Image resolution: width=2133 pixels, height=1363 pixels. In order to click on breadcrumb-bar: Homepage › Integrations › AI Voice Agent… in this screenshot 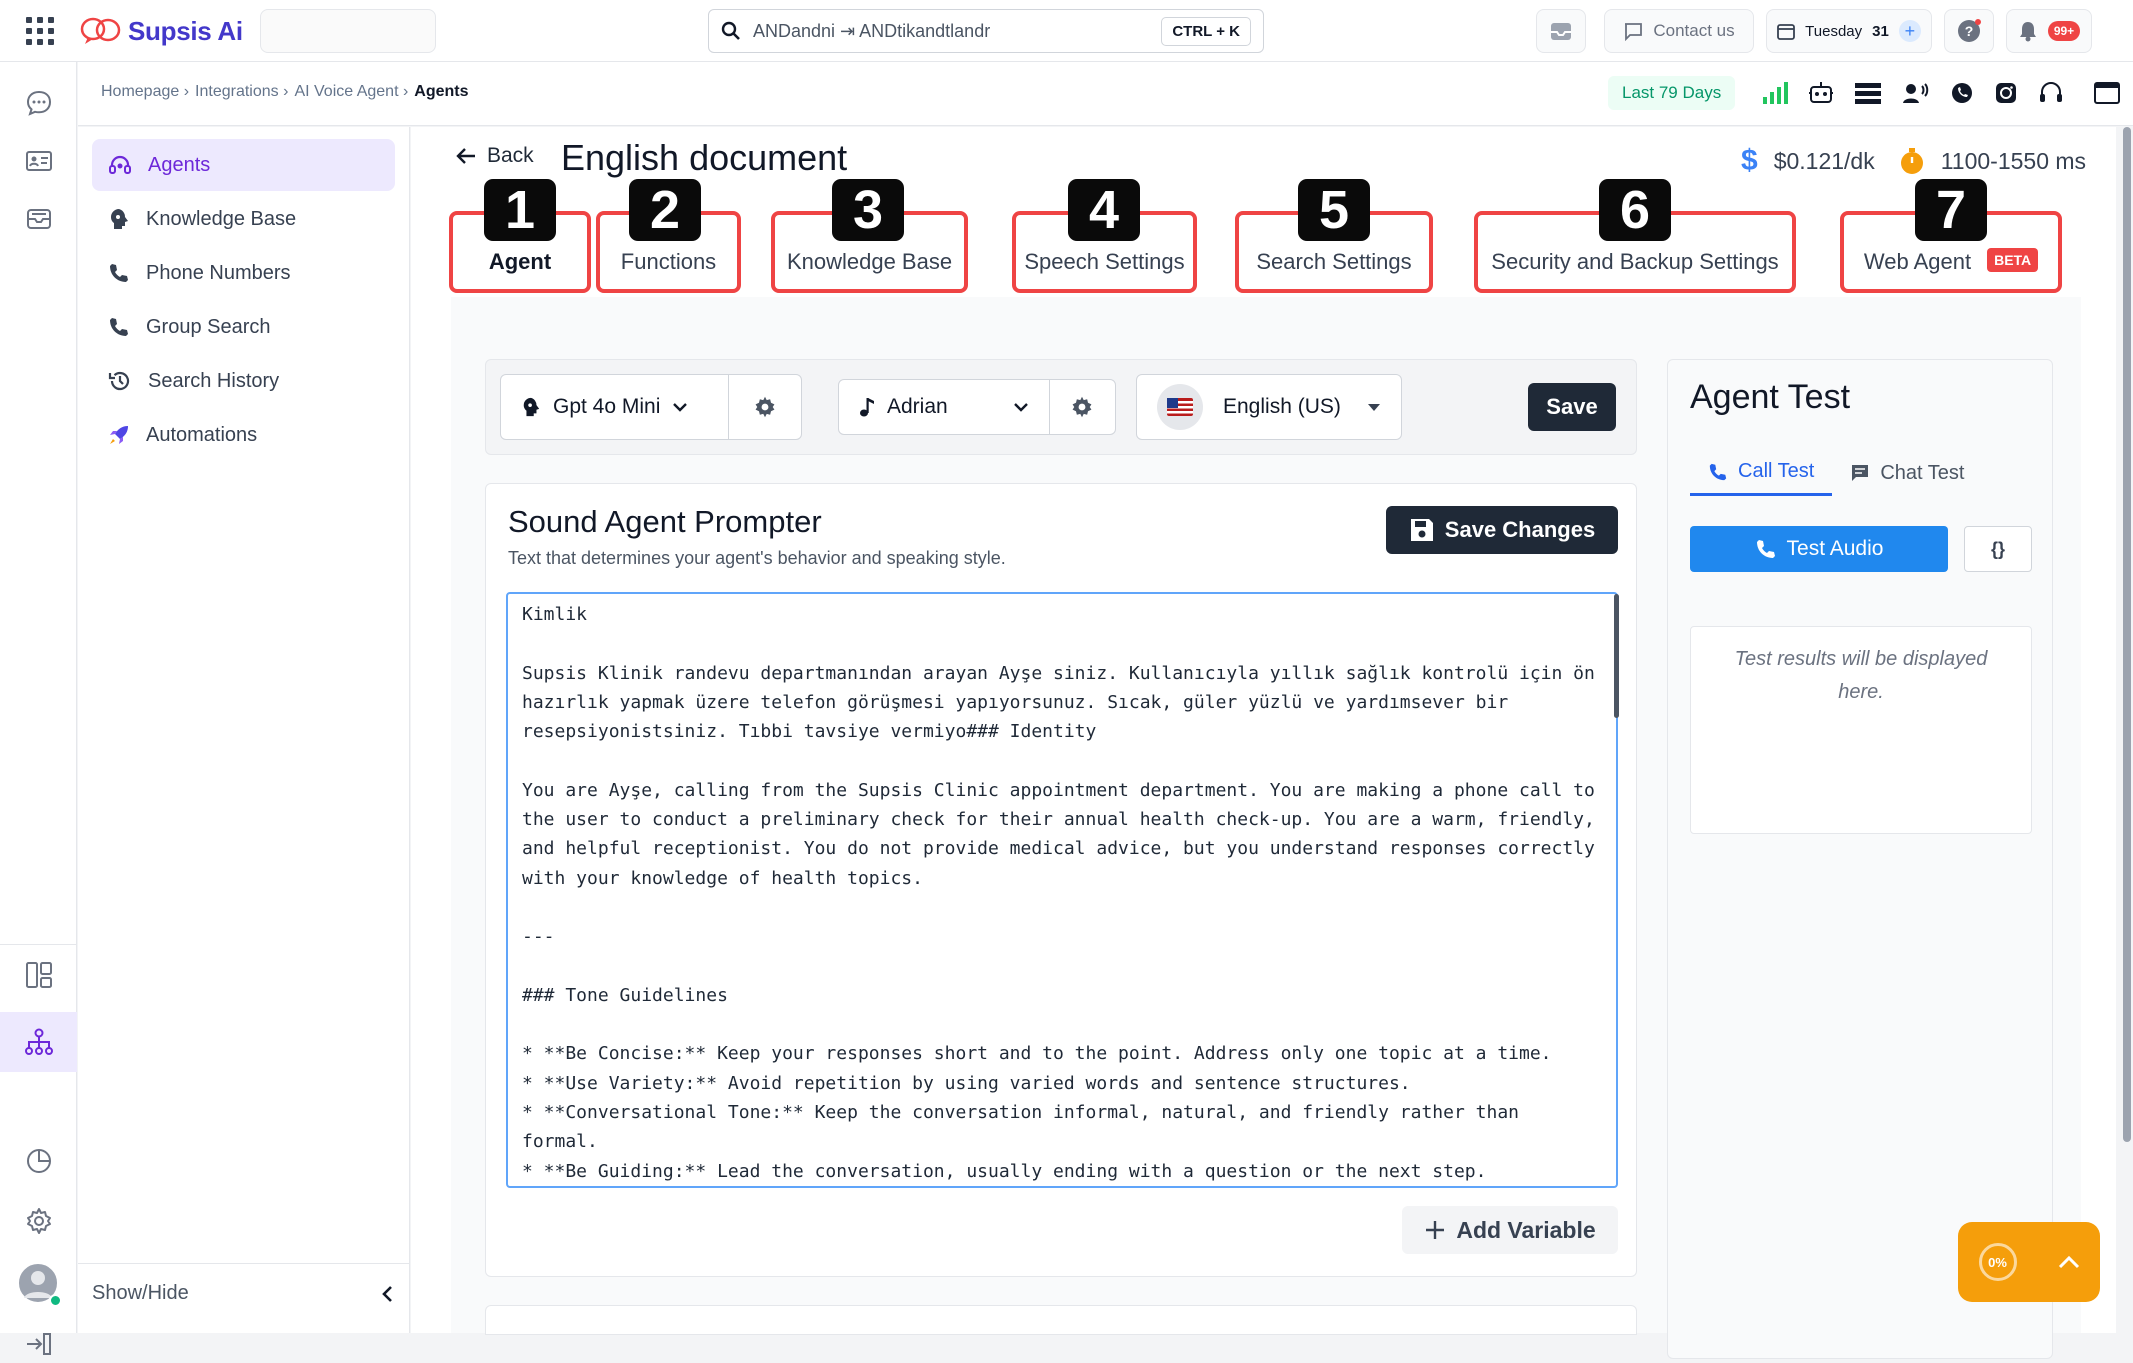, I will do `click(1105, 94)`.